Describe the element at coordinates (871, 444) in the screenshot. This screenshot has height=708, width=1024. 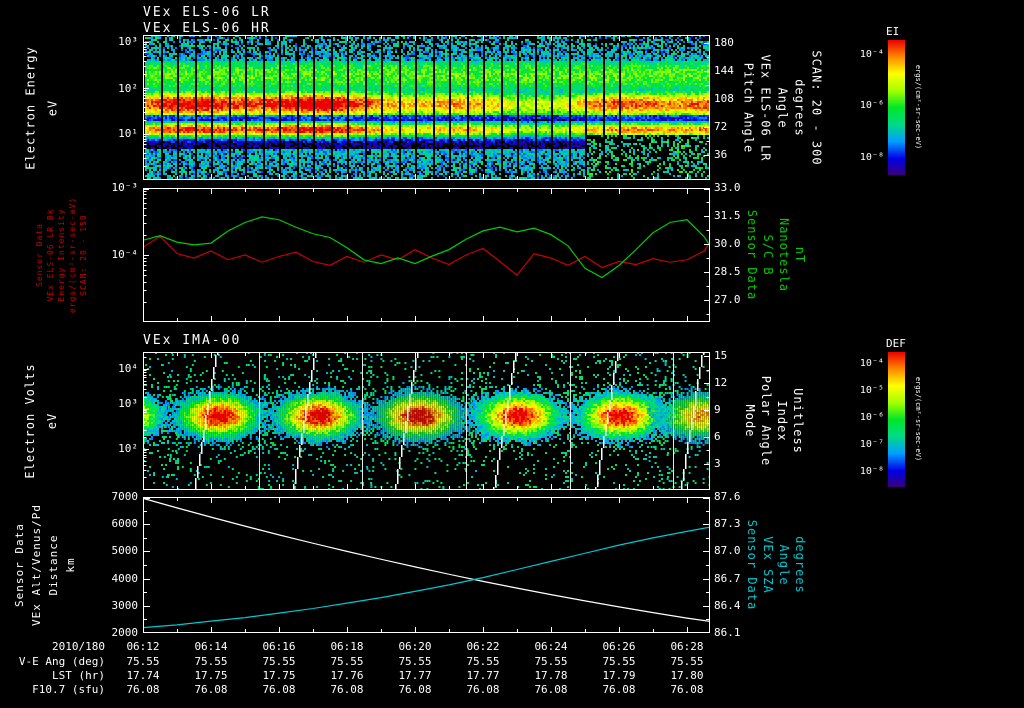
I see `colorbar-tick-label: 10⁻⁷` at that location.